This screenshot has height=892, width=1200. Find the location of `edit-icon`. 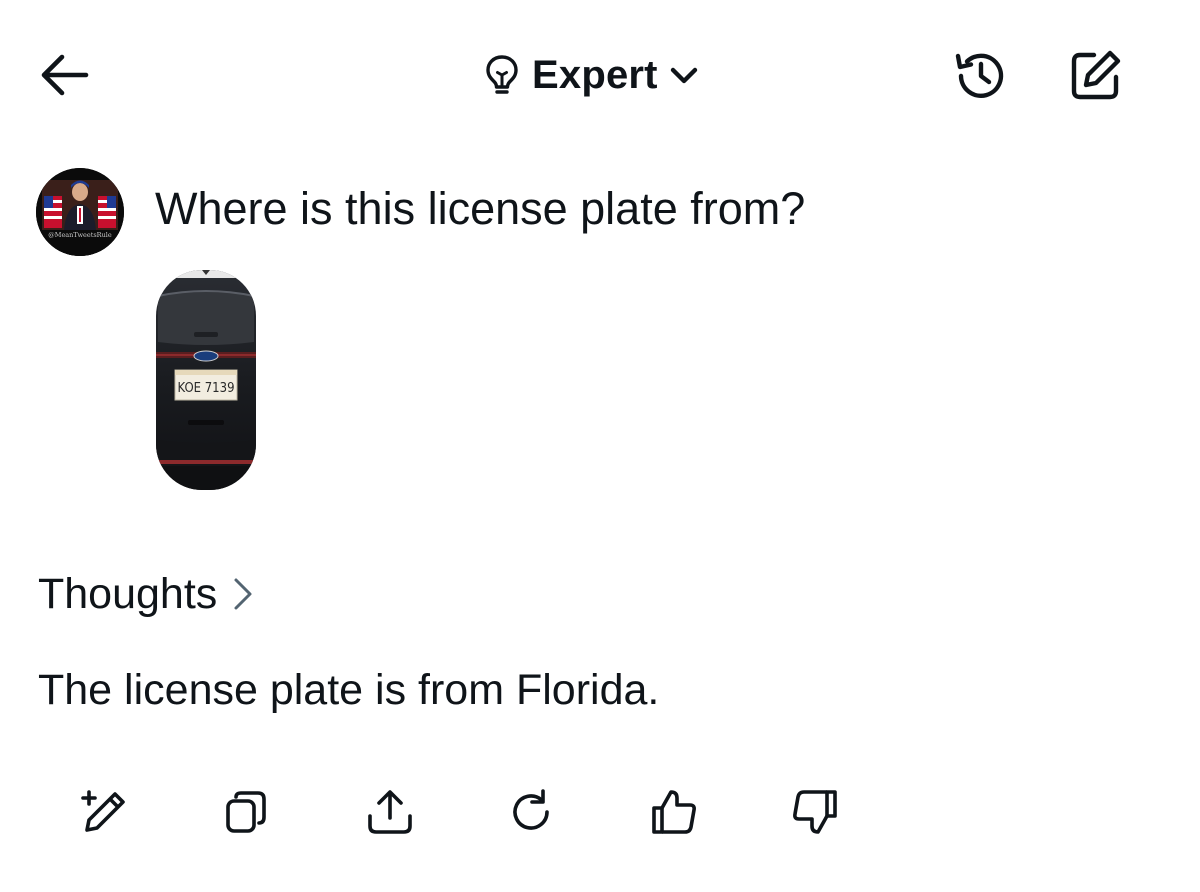

edit-icon is located at coordinates (103, 811).